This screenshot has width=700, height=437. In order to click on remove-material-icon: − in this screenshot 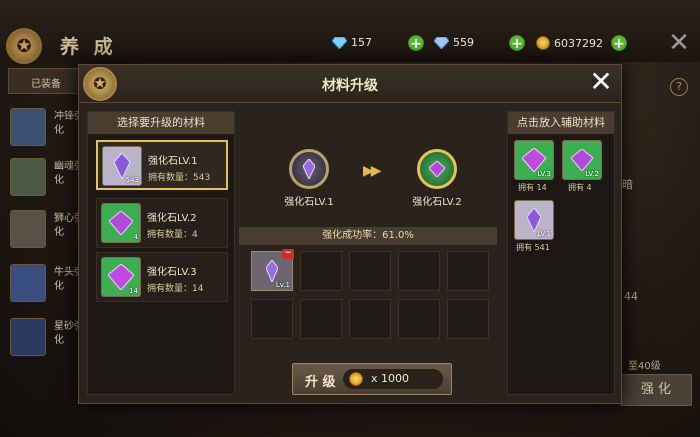, I will do `click(288, 254)`.